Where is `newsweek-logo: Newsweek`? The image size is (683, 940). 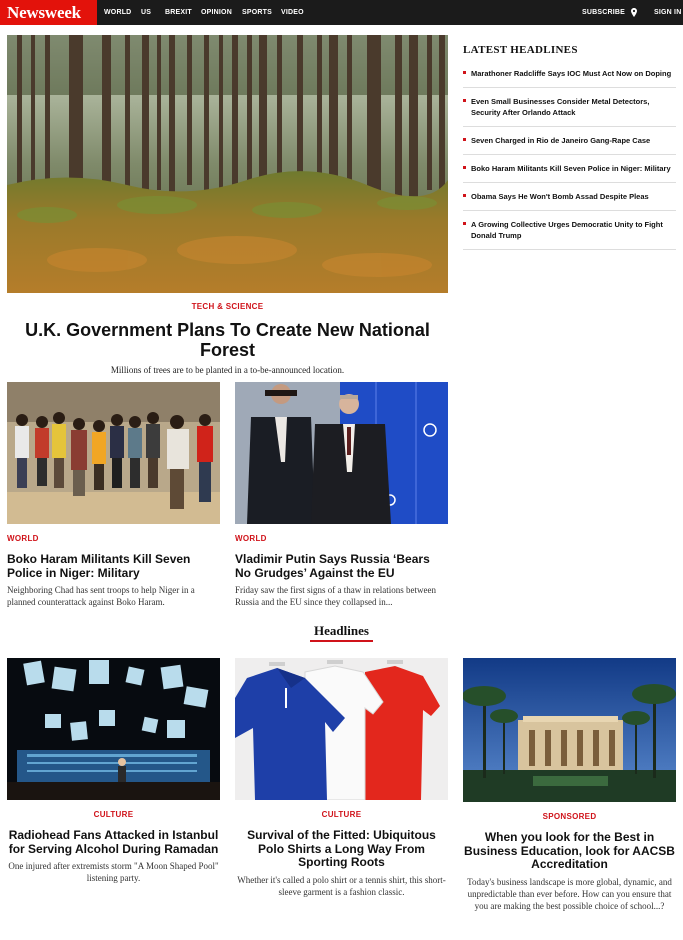 newsweek-logo: Newsweek is located at coordinates (48, 12).